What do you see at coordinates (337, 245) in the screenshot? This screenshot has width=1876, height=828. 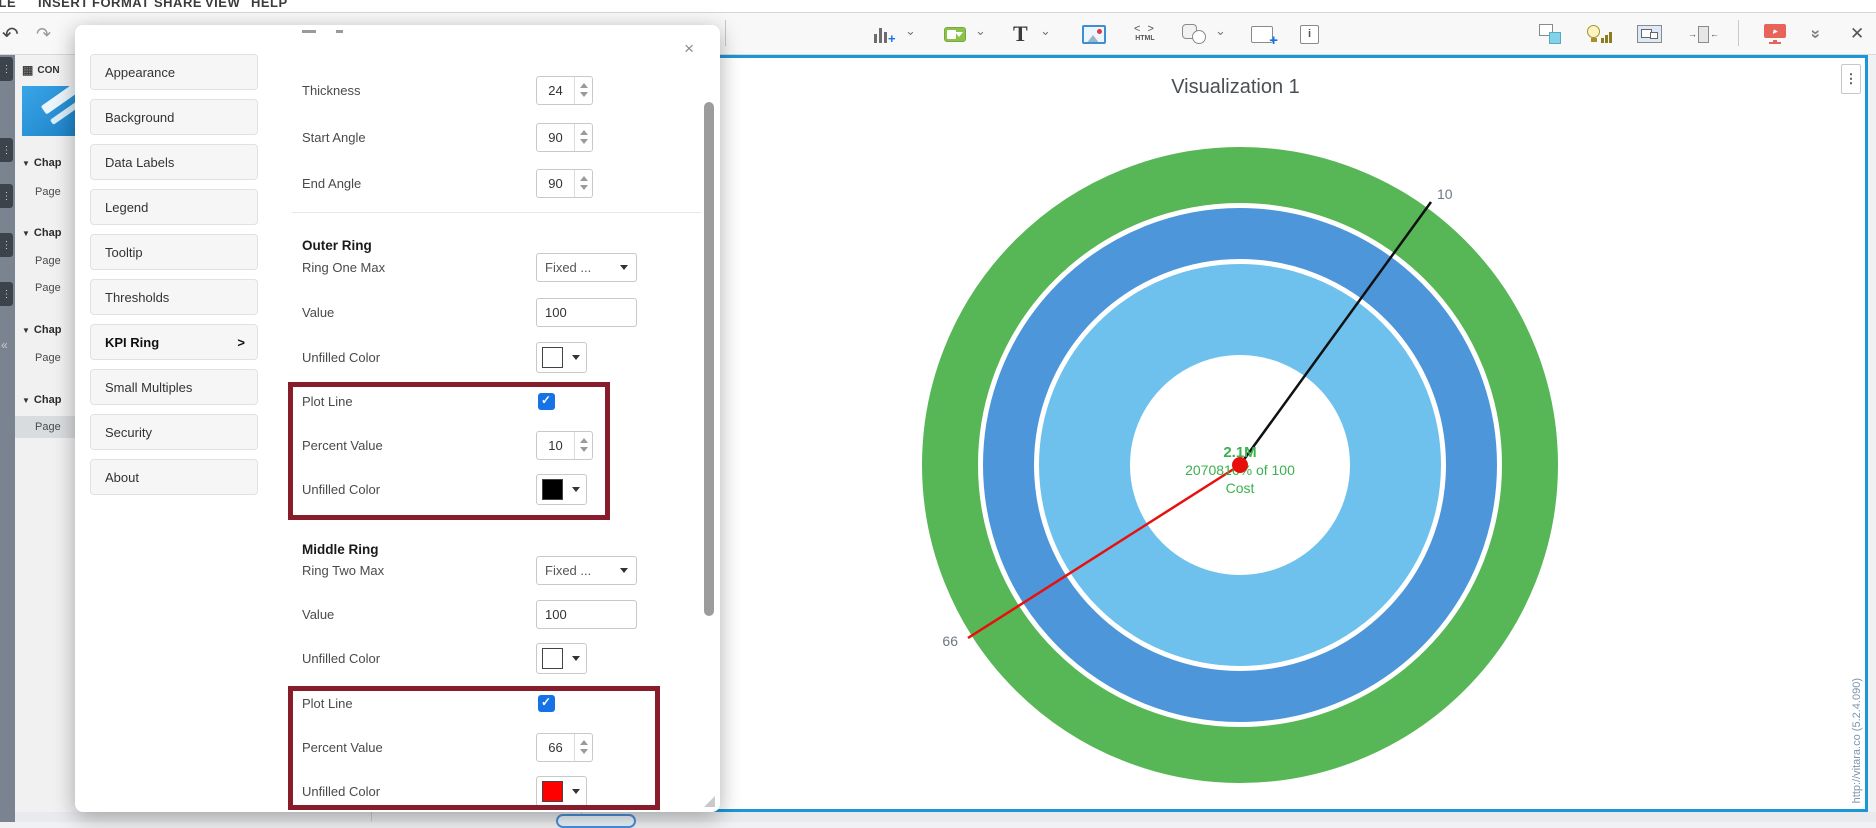 I see `outer-ring-header: Outer Ring` at bounding box center [337, 245].